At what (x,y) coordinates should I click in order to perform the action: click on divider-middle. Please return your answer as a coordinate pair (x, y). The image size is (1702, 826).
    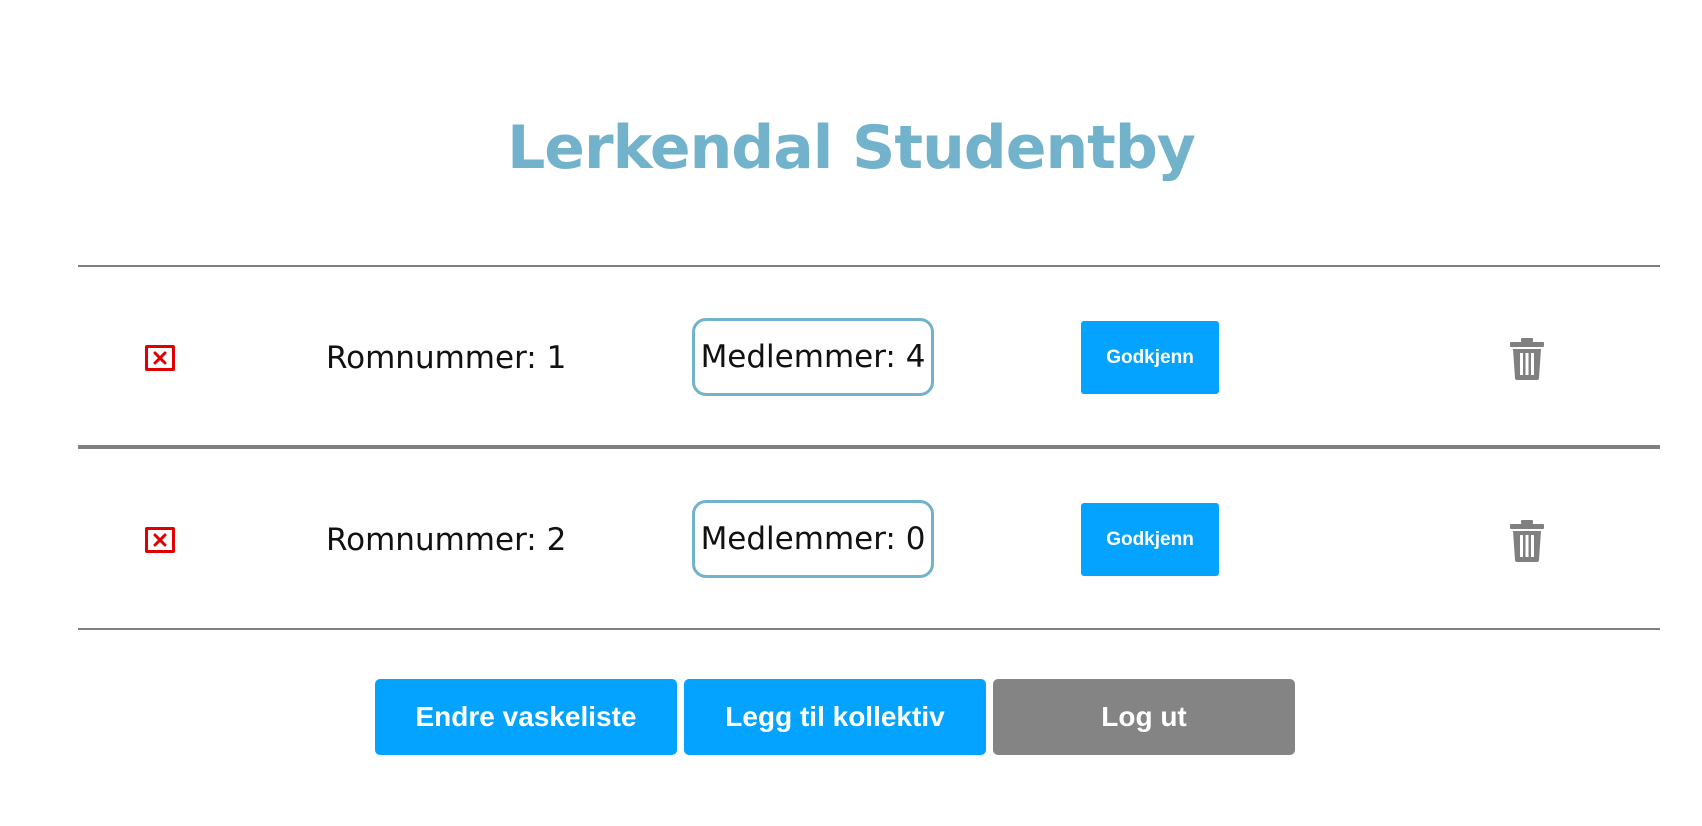
    Looking at the image, I should click on (869, 447).